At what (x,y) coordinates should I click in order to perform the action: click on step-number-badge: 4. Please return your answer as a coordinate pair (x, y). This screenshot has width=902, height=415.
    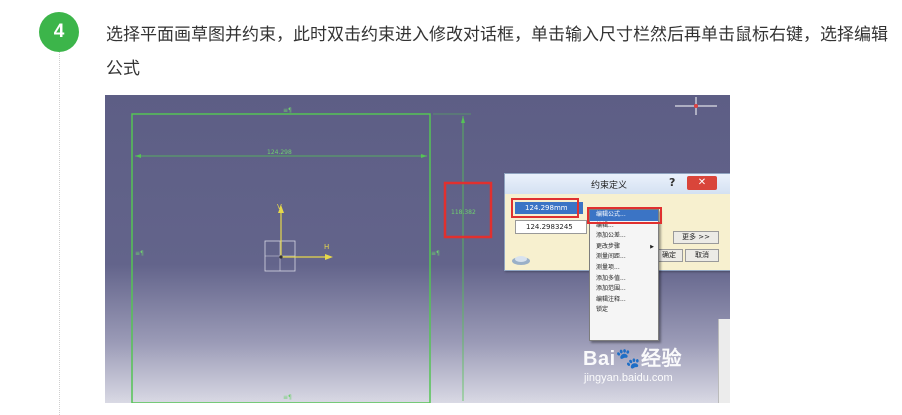
    Looking at the image, I should click on (59, 32).